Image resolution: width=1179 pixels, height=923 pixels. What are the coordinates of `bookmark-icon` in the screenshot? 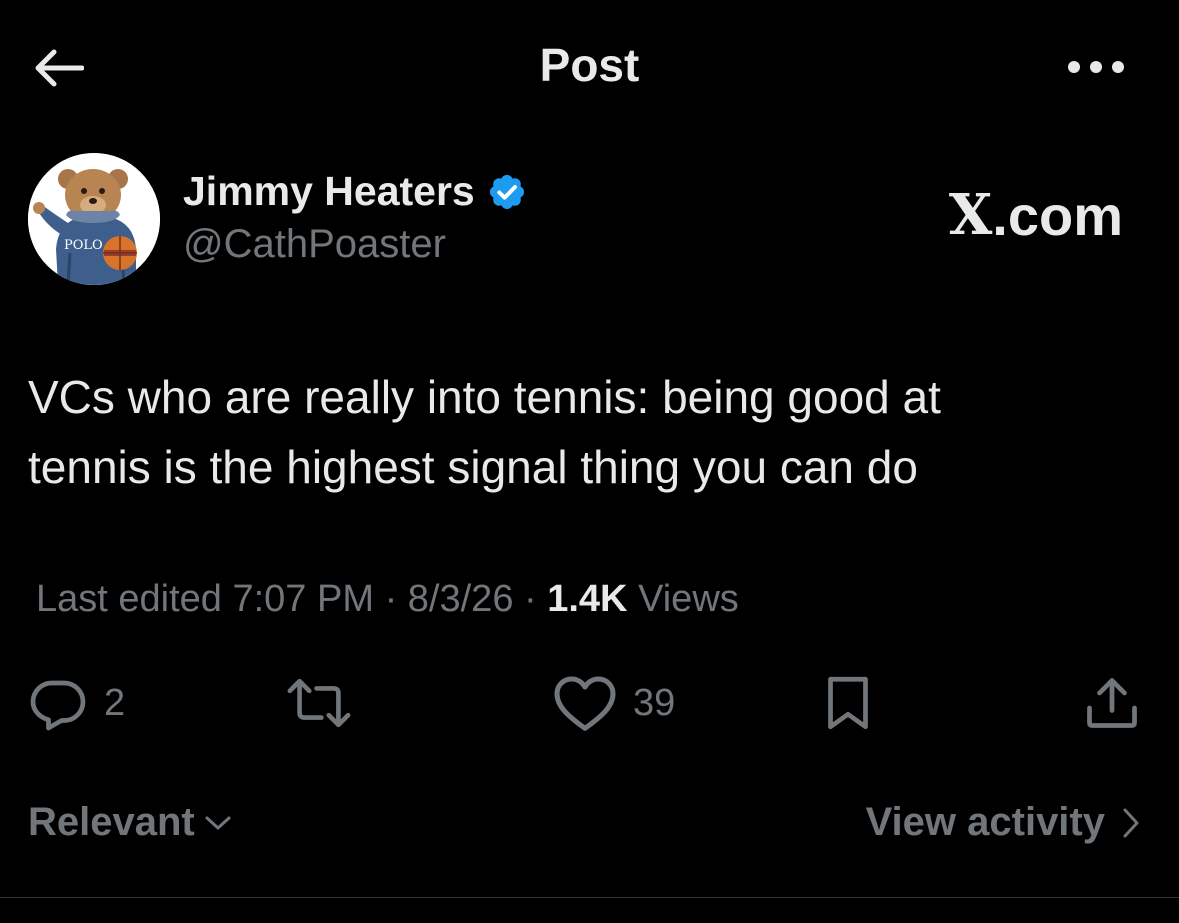 It's located at (848, 703).